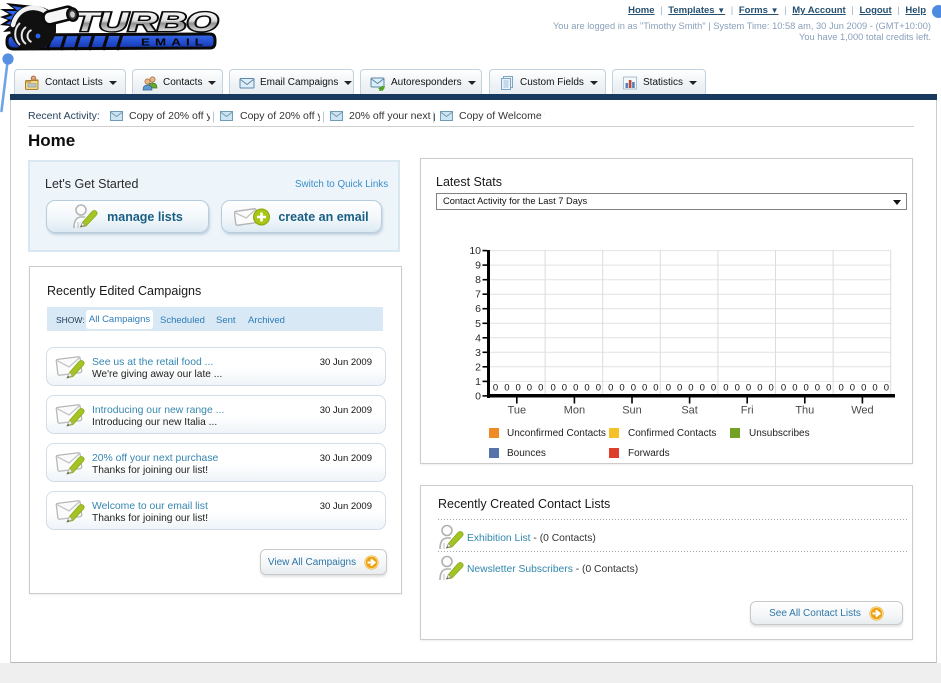  Describe the element at coordinates (862, 411) in the screenshot. I see `svg-text: Wed` at that location.